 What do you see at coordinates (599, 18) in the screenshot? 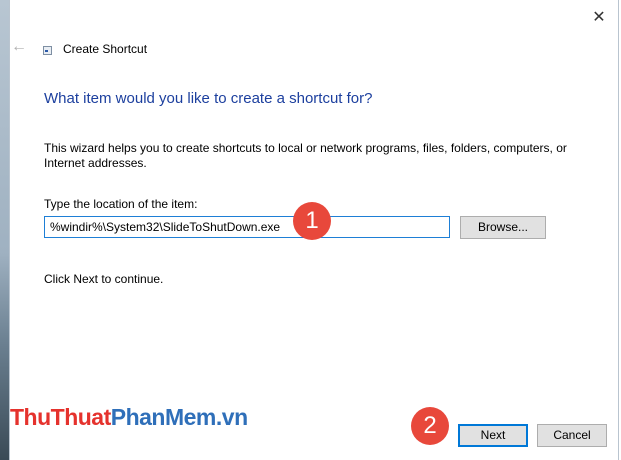
I see `close-icon: ✕` at bounding box center [599, 18].